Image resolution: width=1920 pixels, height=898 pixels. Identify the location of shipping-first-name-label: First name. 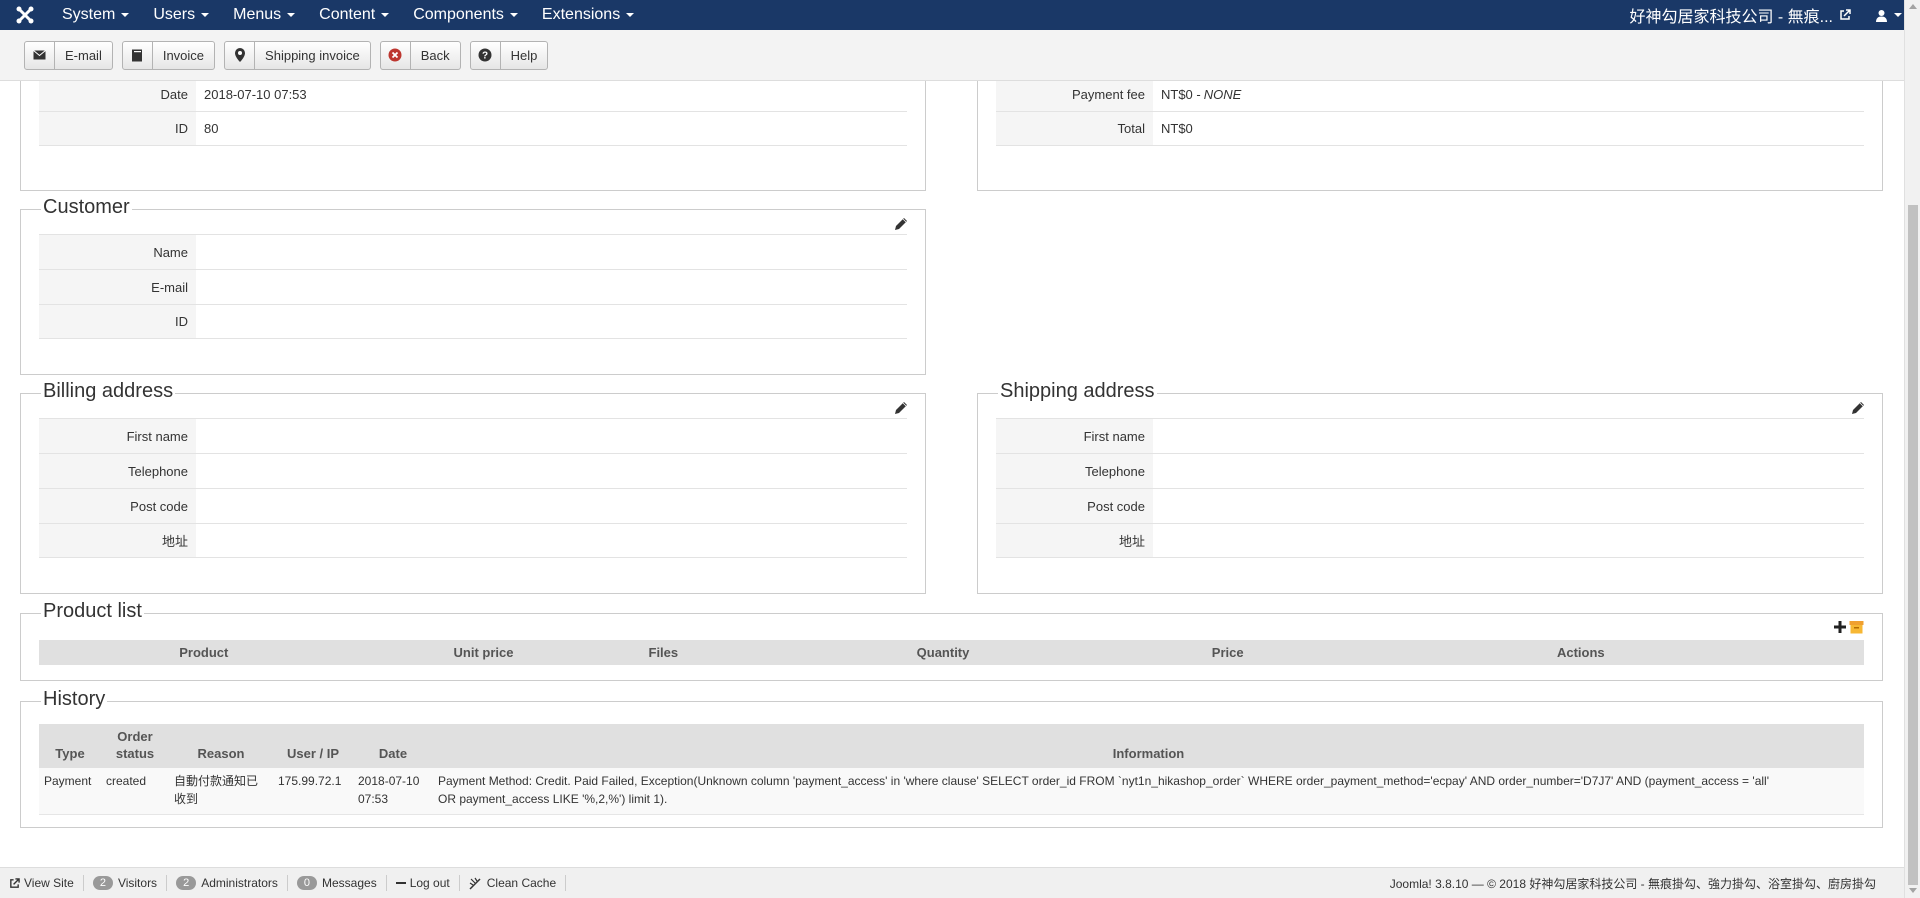
(1074, 436).